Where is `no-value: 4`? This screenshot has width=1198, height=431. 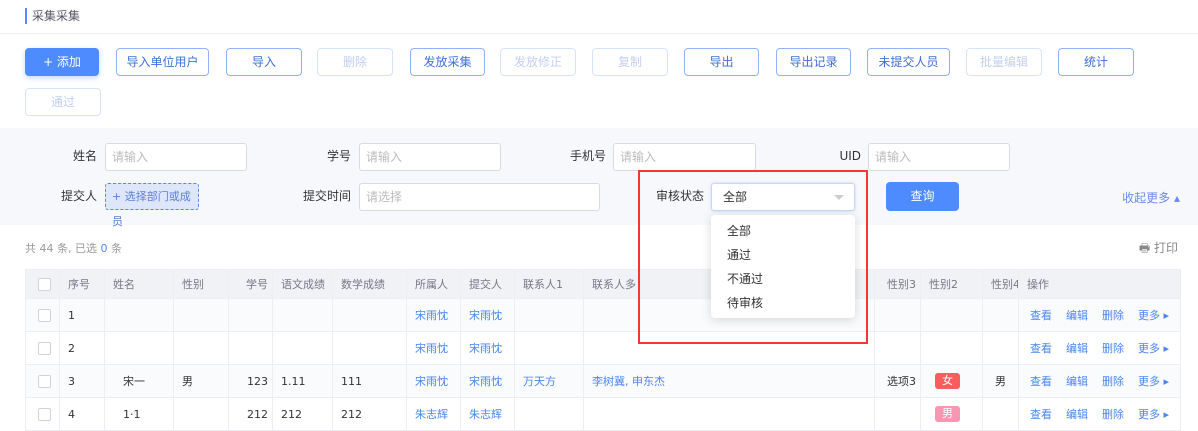
no-value: 4 is located at coordinates (71, 414).